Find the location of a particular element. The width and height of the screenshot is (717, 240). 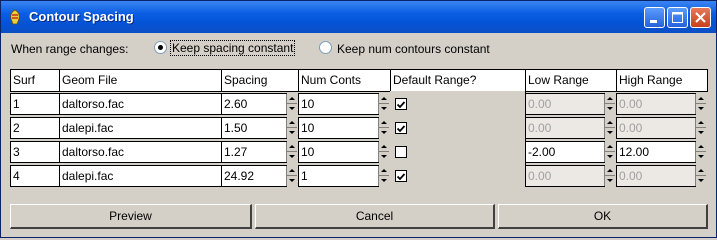

keep-spacing-radio is located at coordinates (160, 47).